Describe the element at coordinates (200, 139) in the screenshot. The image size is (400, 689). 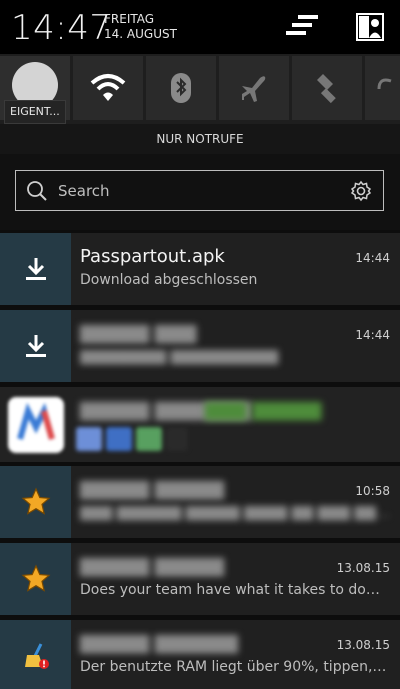
I see `emergency-calls-only-label: NUR NOTRUFE` at that location.